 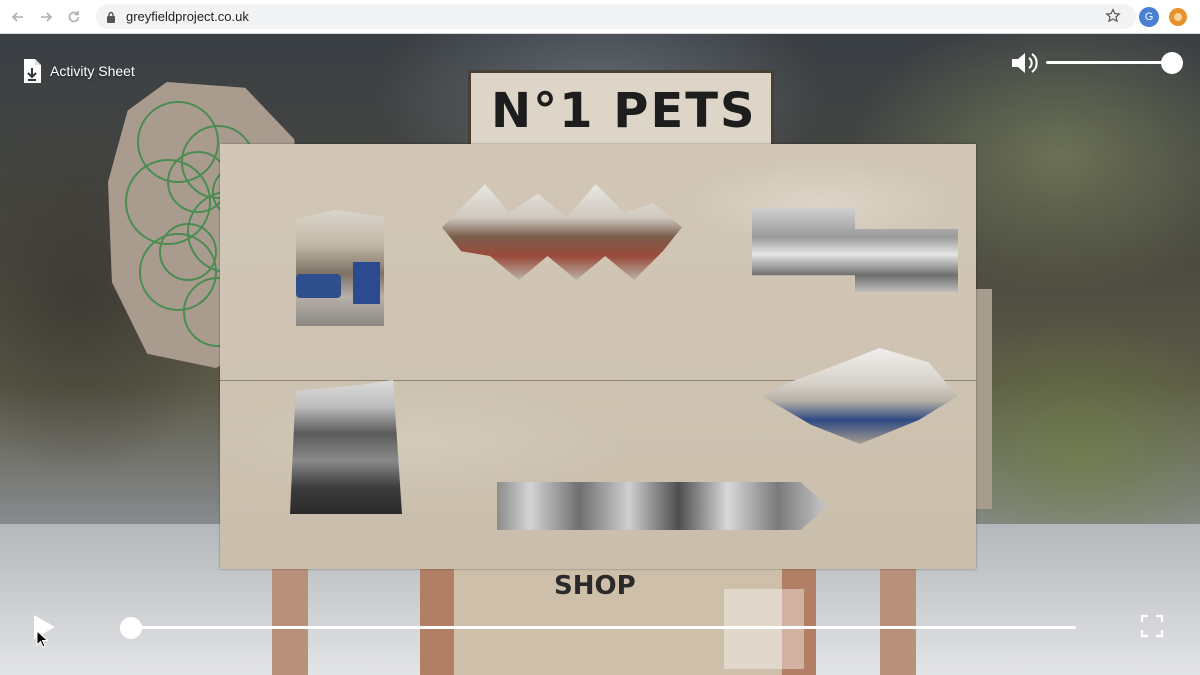 I want to click on back-button, so click(x=18, y=17).